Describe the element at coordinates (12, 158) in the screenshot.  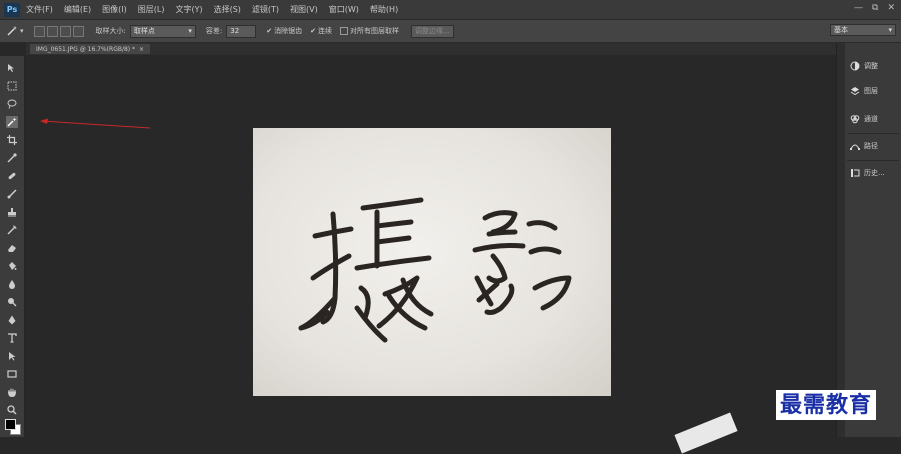
I see `eyedropper-icon` at that location.